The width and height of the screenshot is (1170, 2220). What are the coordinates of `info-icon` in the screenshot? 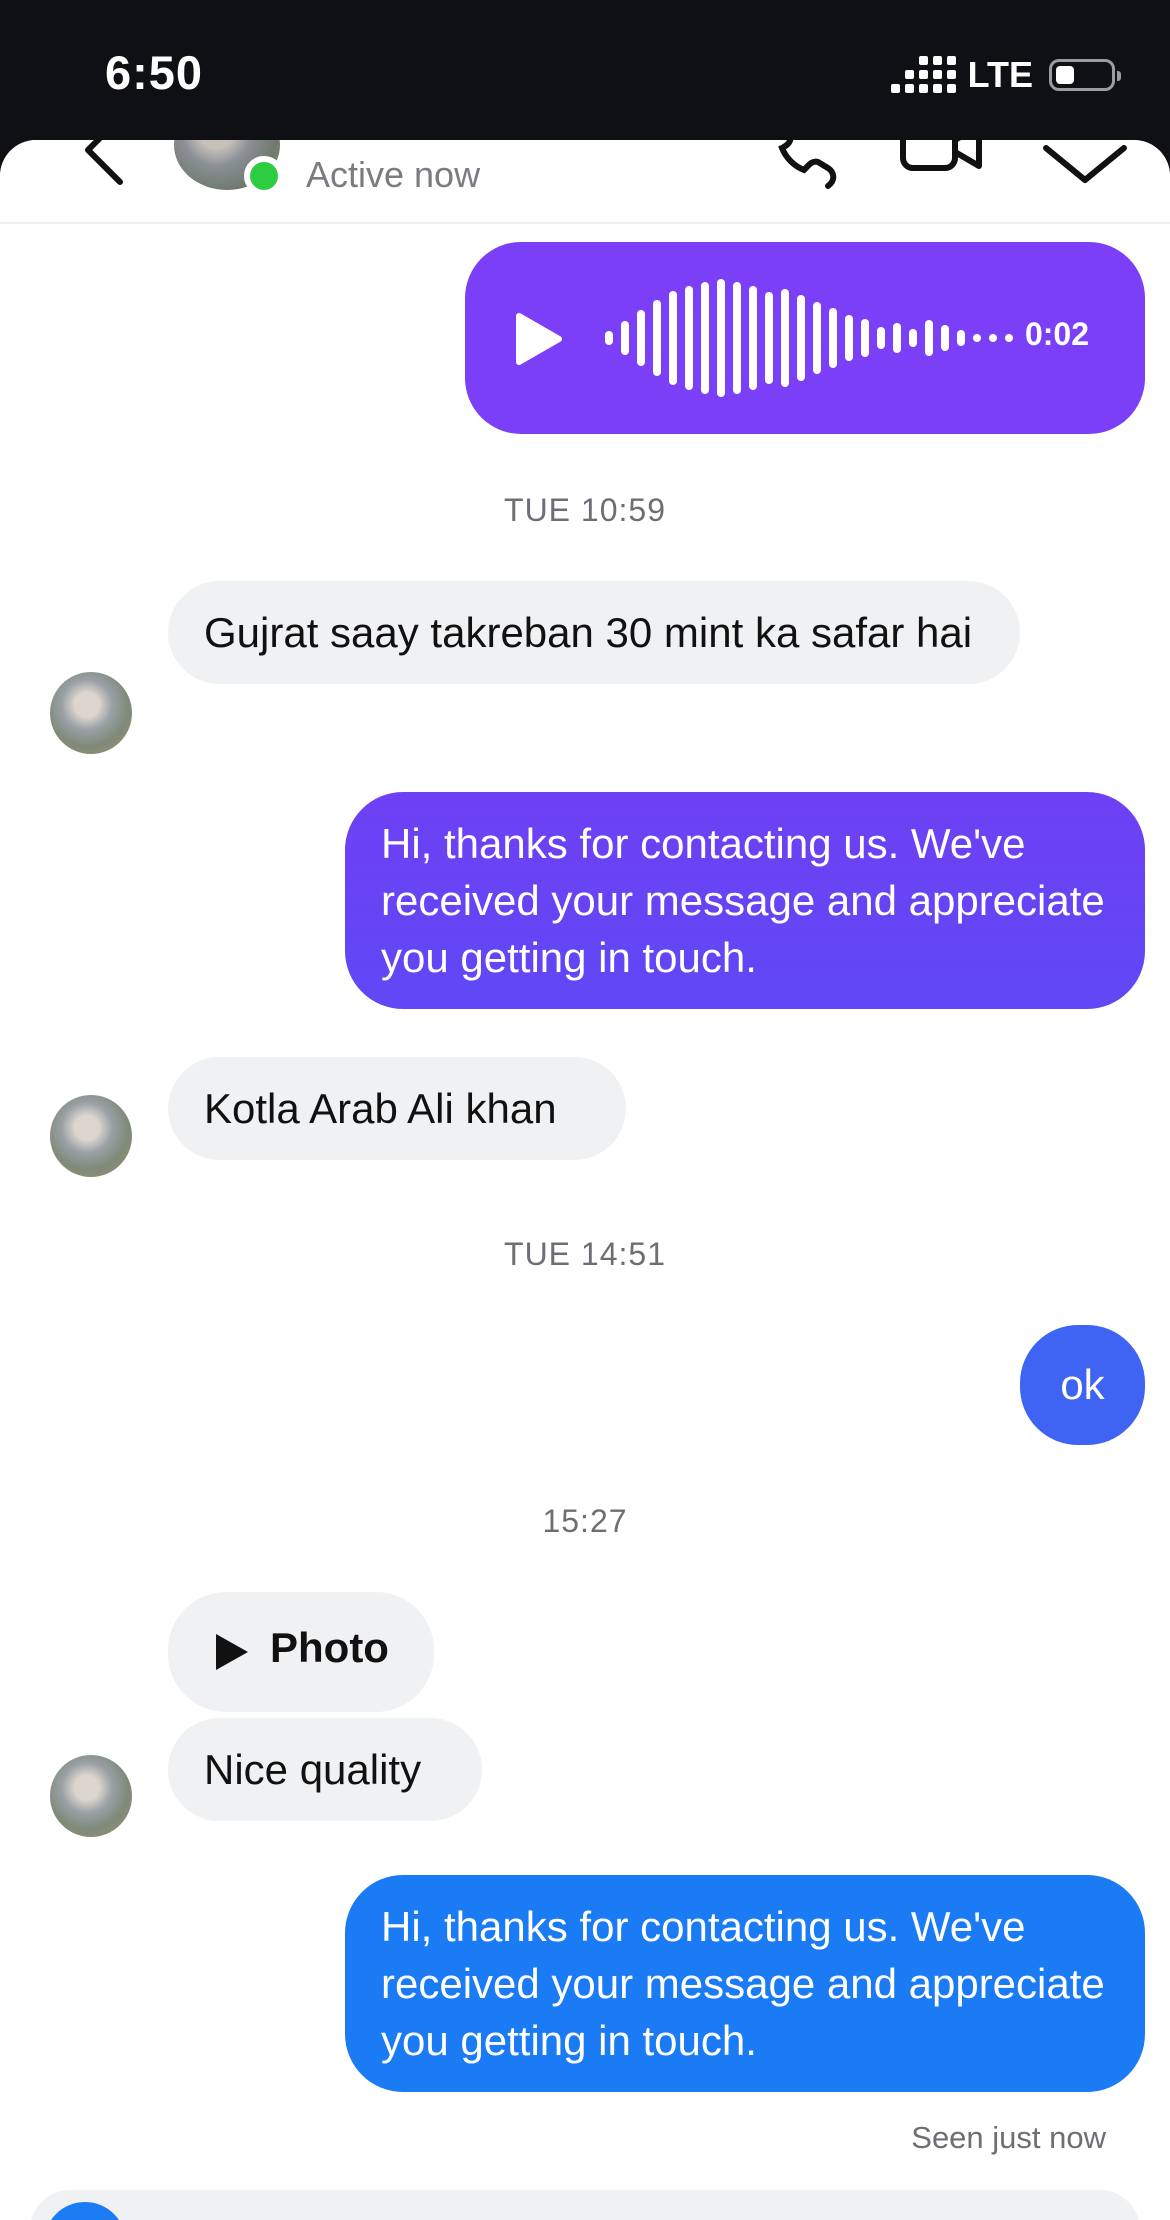 It's located at (1085, 165).